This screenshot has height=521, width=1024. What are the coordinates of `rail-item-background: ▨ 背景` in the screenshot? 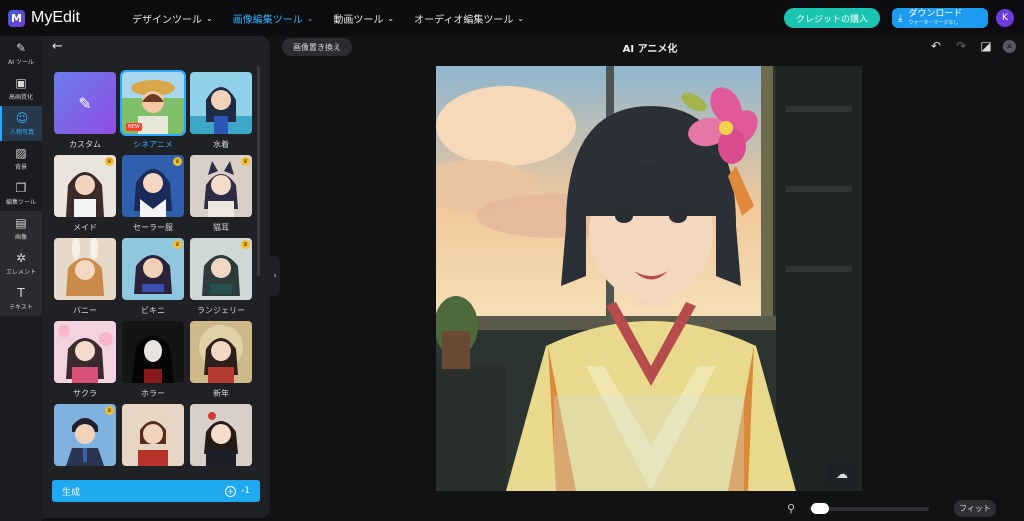 It's located at (21, 158).